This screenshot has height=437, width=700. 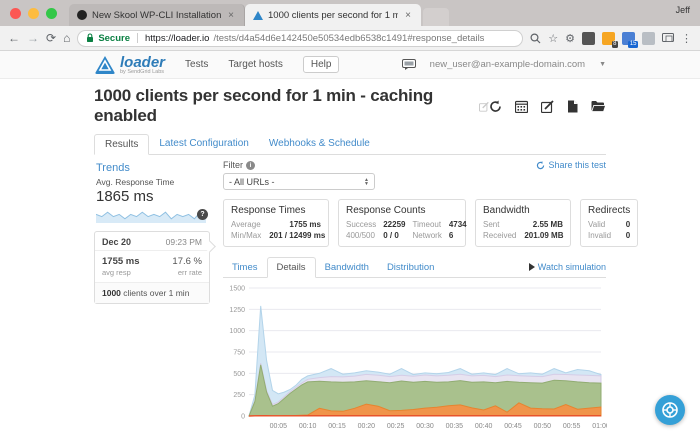 What do you see at coordinates (360, 235) in the screenshot?
I see `stat-label: 400/500` at bounding box center [360, 235].